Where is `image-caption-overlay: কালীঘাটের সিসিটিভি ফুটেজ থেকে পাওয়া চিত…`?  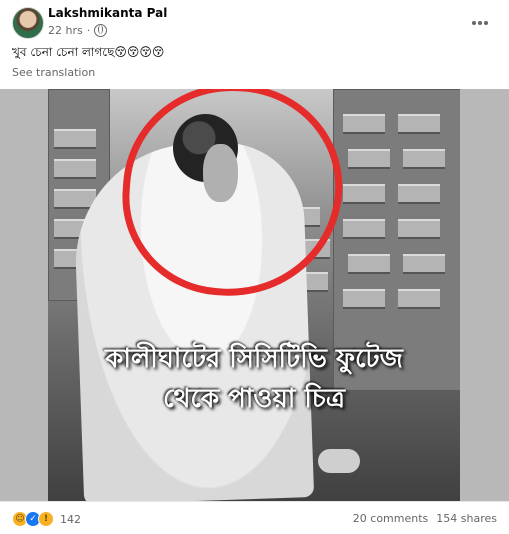 image-caption-overlay: কালীঘাটের সিসিটিভি ফুটেজ থেকে পাওয়া চিত… is located at coordinates (254, 379).